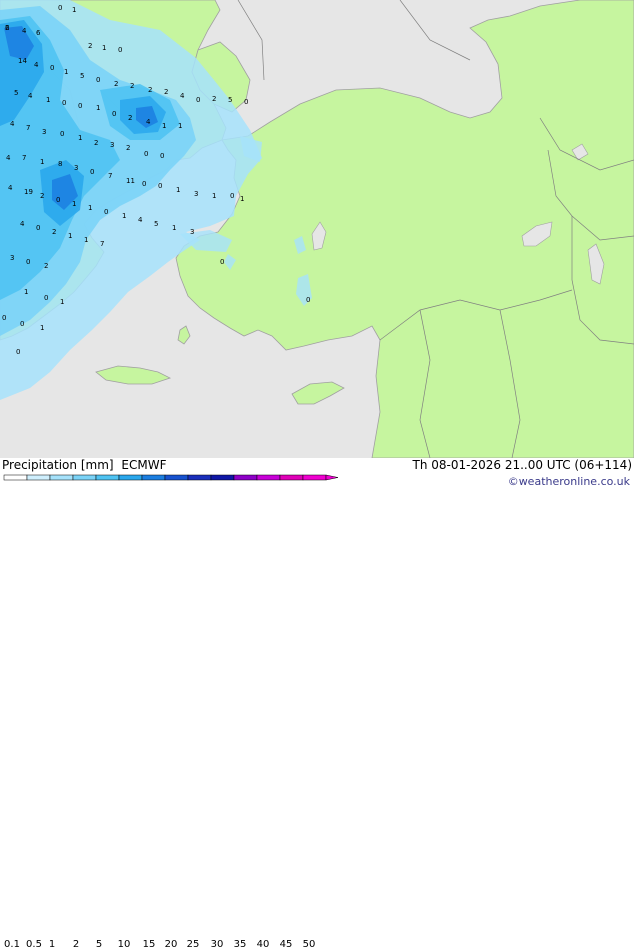  What do you see at coordinates (22, 61) in the screenshot?
I see `map-value-label: 14` at bounding box center [22, 61].